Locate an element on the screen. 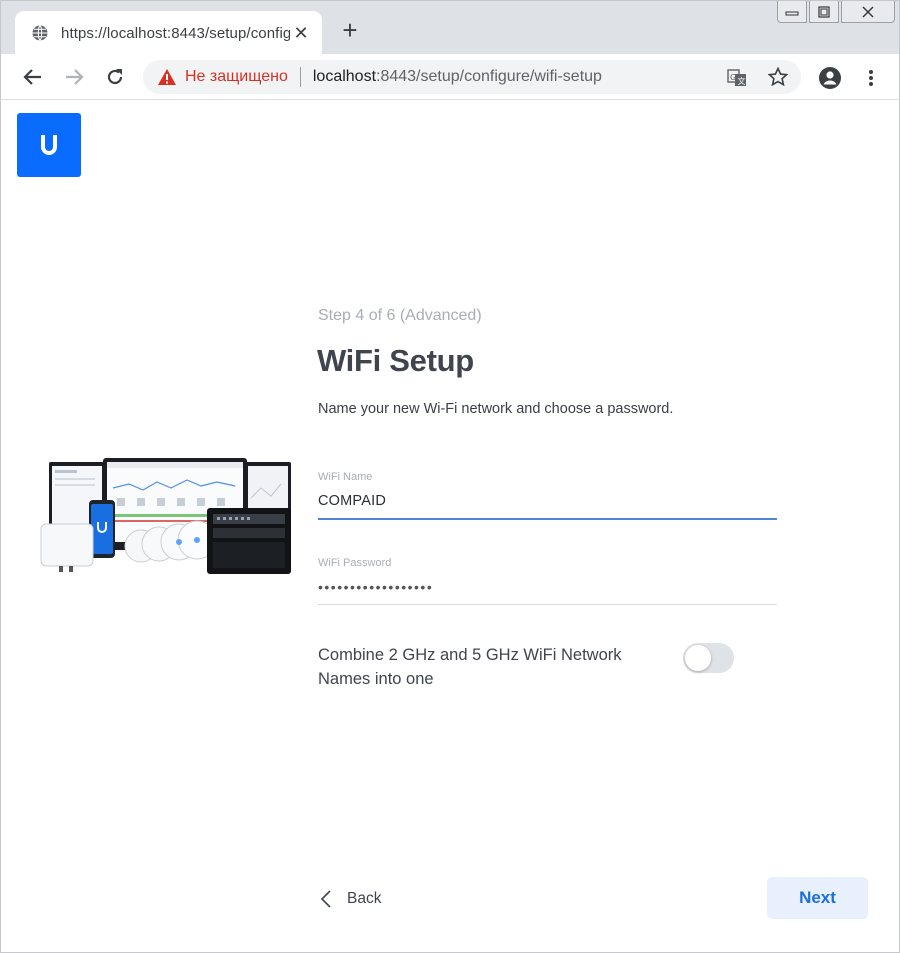  wifi-password-field: WiFi Password •••••••••••••••••• is located at coordinates (547, 581).